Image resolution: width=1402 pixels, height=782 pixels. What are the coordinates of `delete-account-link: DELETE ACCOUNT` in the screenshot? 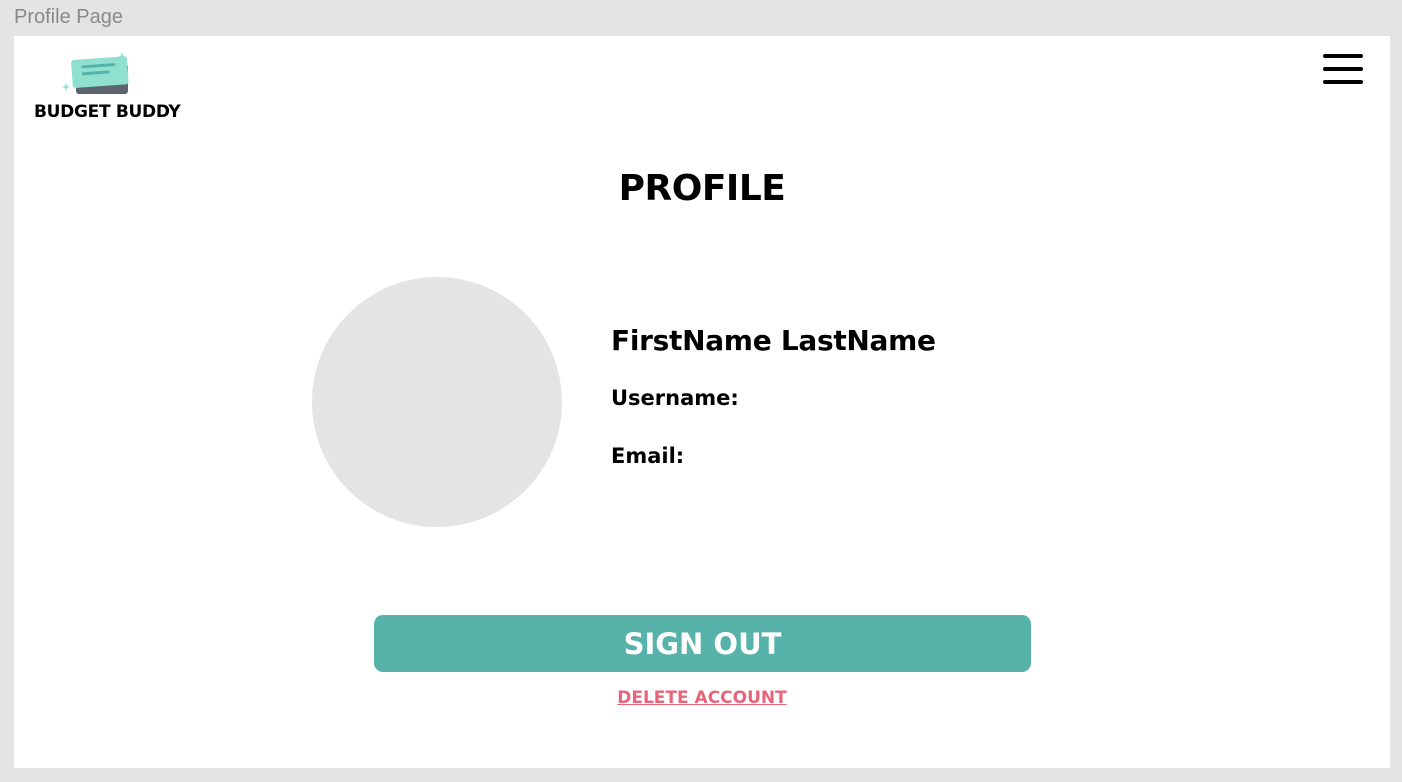 It's located at (702, 698).